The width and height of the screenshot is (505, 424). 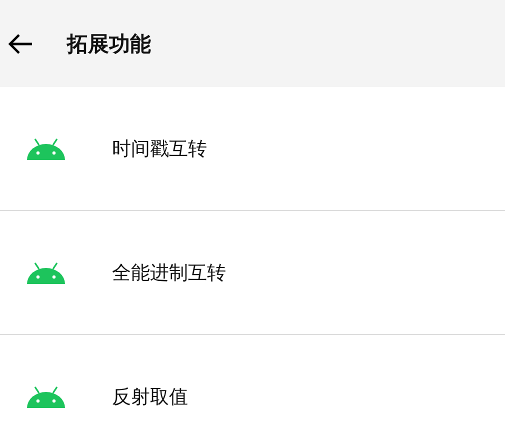 What do you see at coordinates (169, 273) in the screenshot?
I see `menu-item-label: 全能进制互转` at bounding box center [169, 273].